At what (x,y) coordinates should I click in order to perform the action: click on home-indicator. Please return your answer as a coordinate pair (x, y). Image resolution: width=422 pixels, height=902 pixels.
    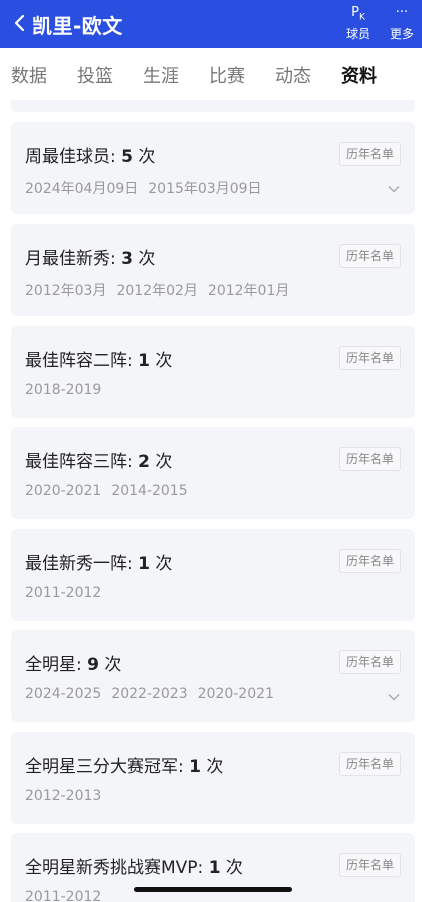
    Looking at the image, I should click on (213, 889).